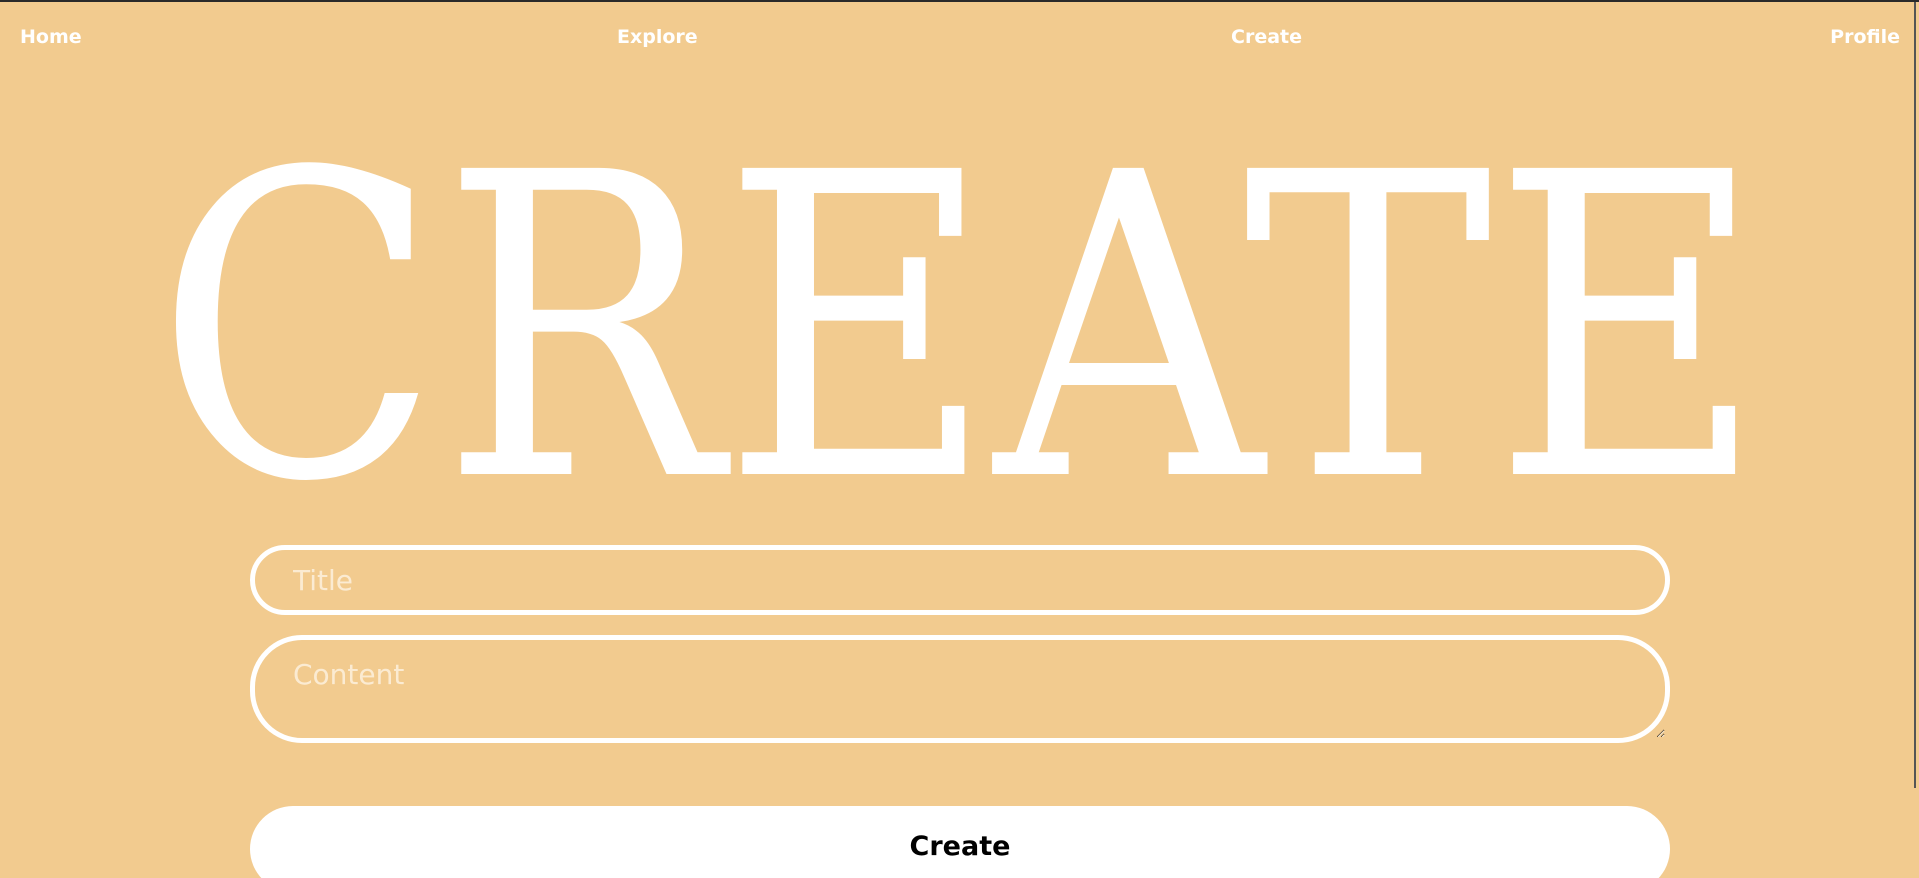  Describe the element at coordinates (960, 842) in the screenshot. I see `create-button: Create` at that location.